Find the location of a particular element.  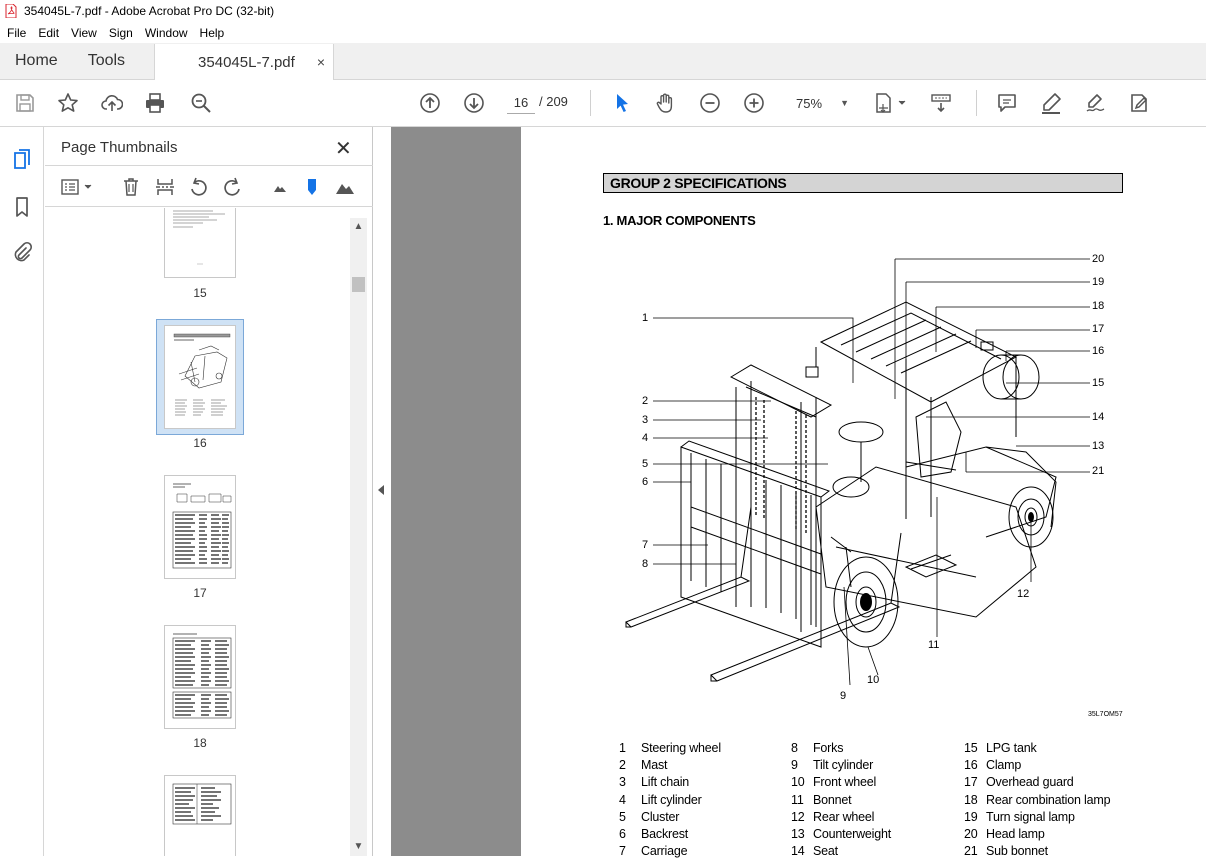

callout-5: 5 is located at coordinates (645, 464).